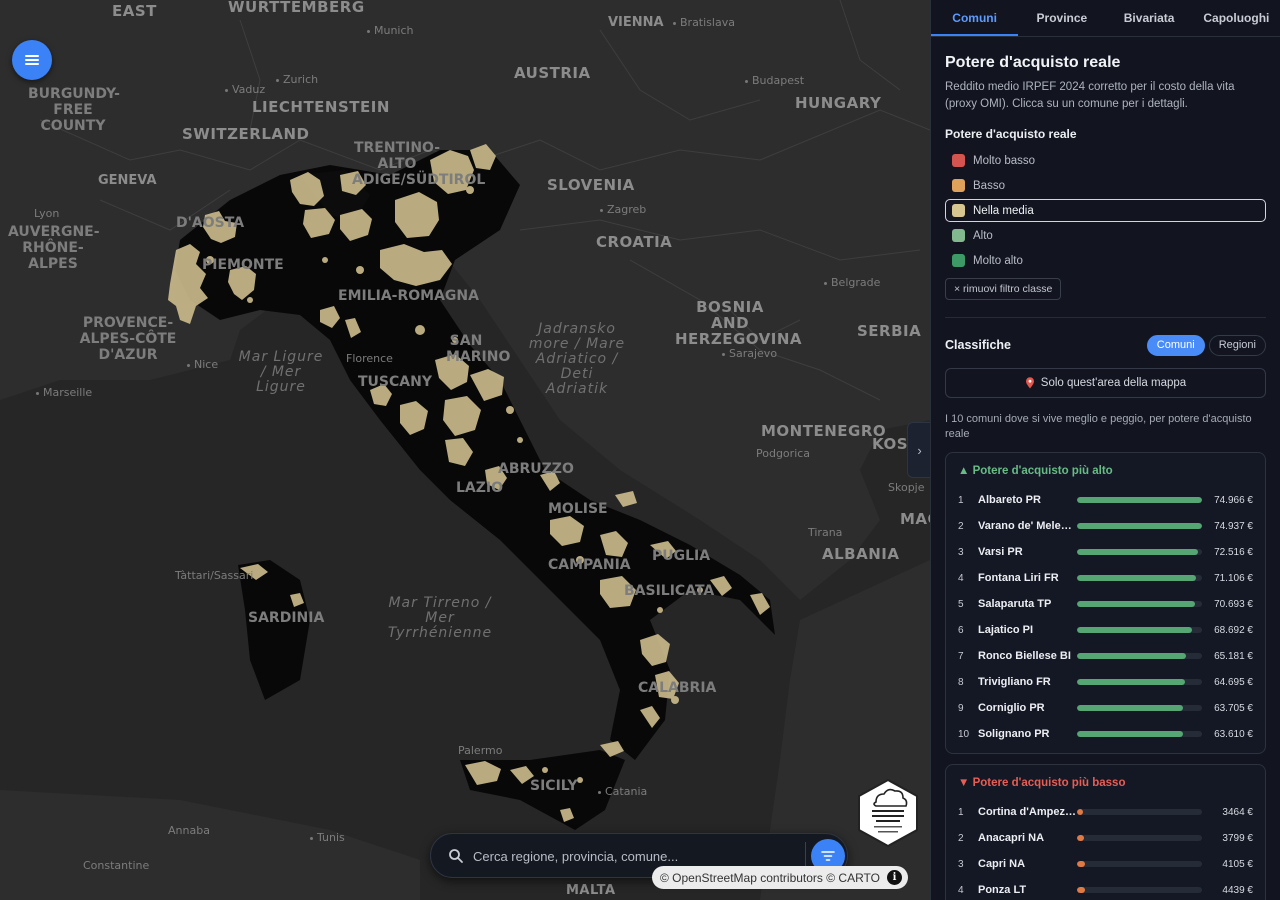  What do you see at coordinates (1000, 552) in the screenshot?
I see `ranking-comune-name: Varsi PR` at bounding box center [1000, 552].